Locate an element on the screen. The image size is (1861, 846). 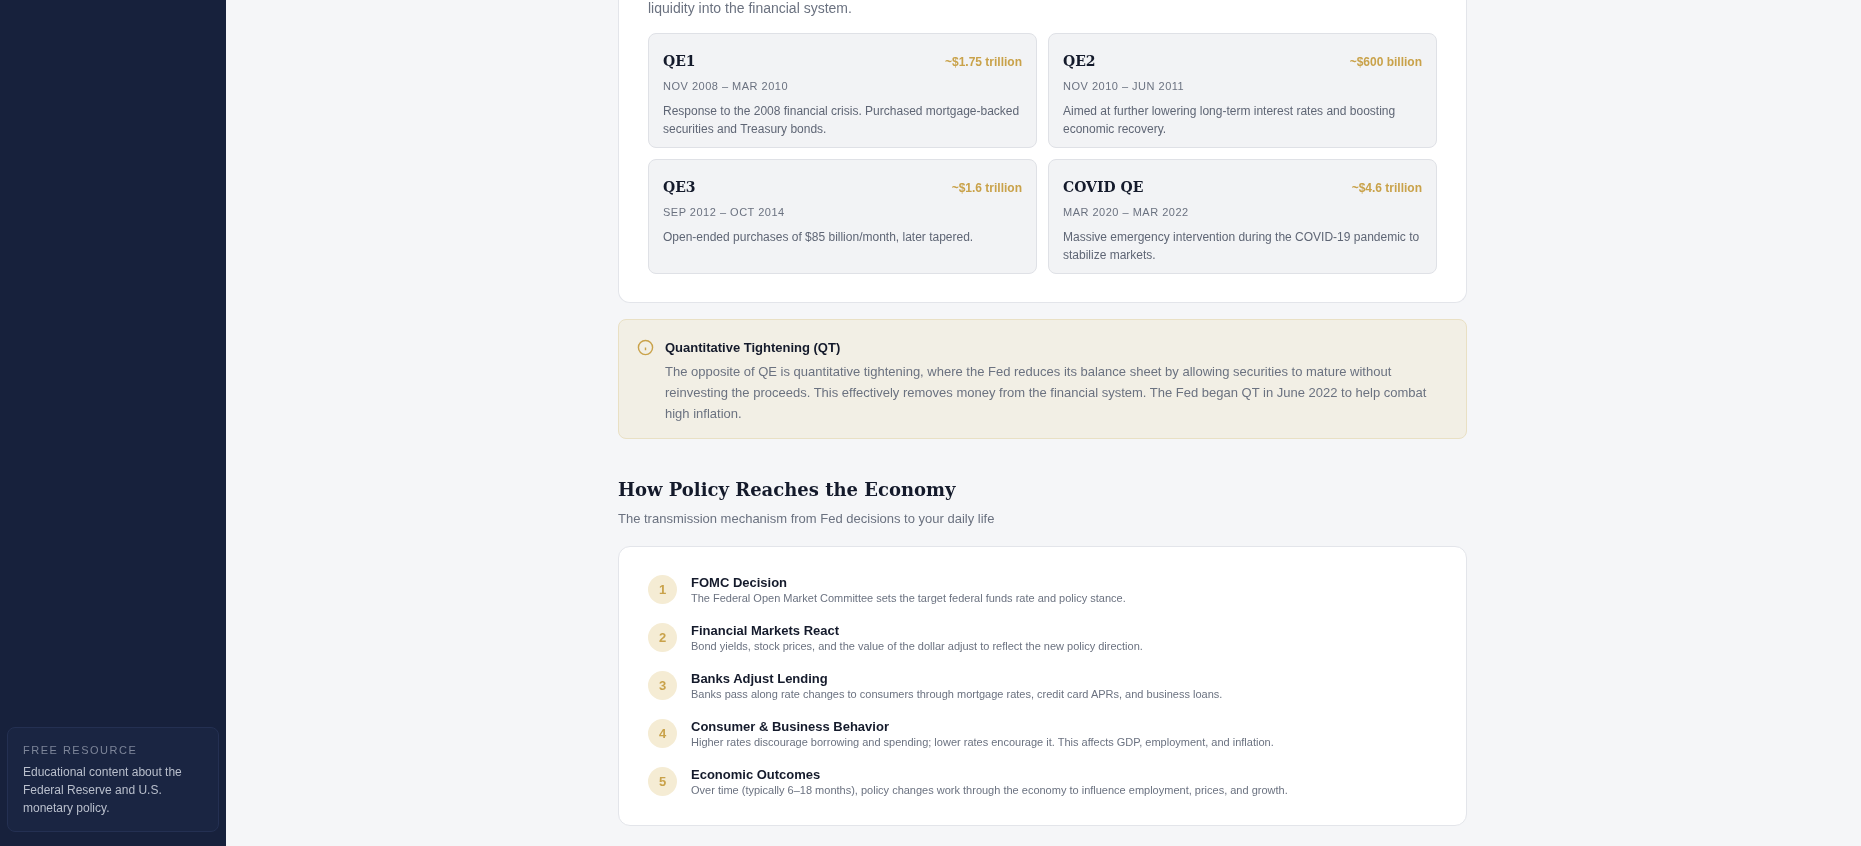
program-dates: NOV 2008 – MAR 2010 is located at coordinates (726, 86).